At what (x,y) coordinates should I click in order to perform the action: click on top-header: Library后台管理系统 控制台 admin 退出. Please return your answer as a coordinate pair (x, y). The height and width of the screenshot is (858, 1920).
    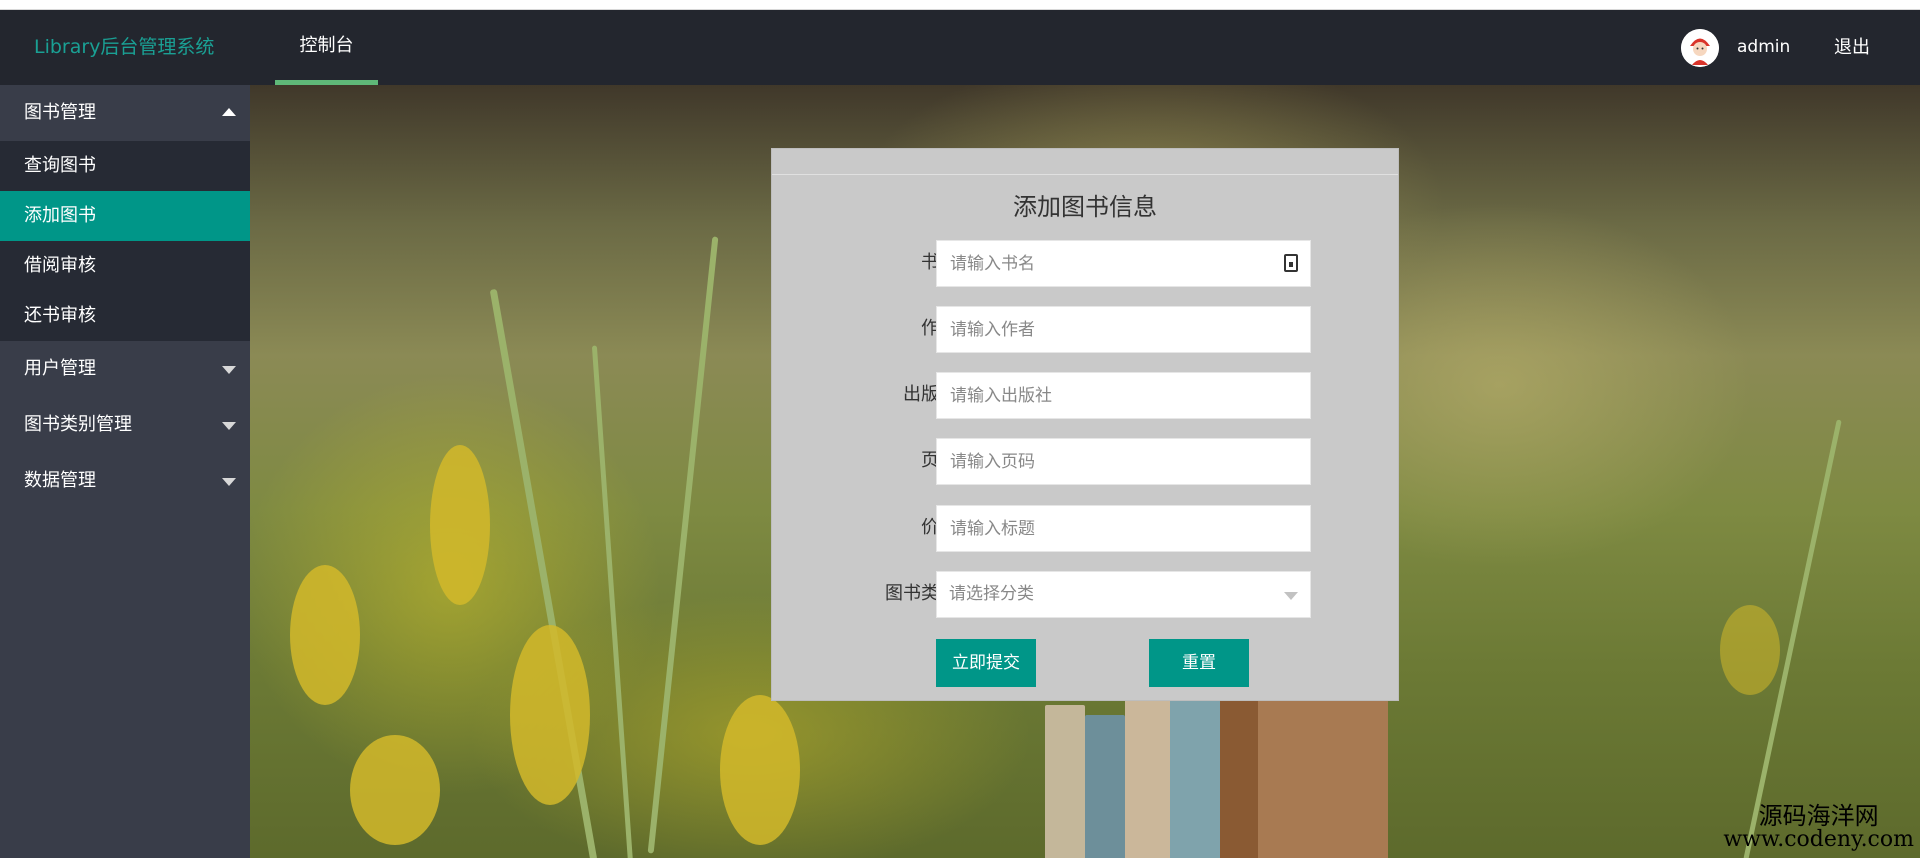
    Looking at the image, I should click on (960, 47).